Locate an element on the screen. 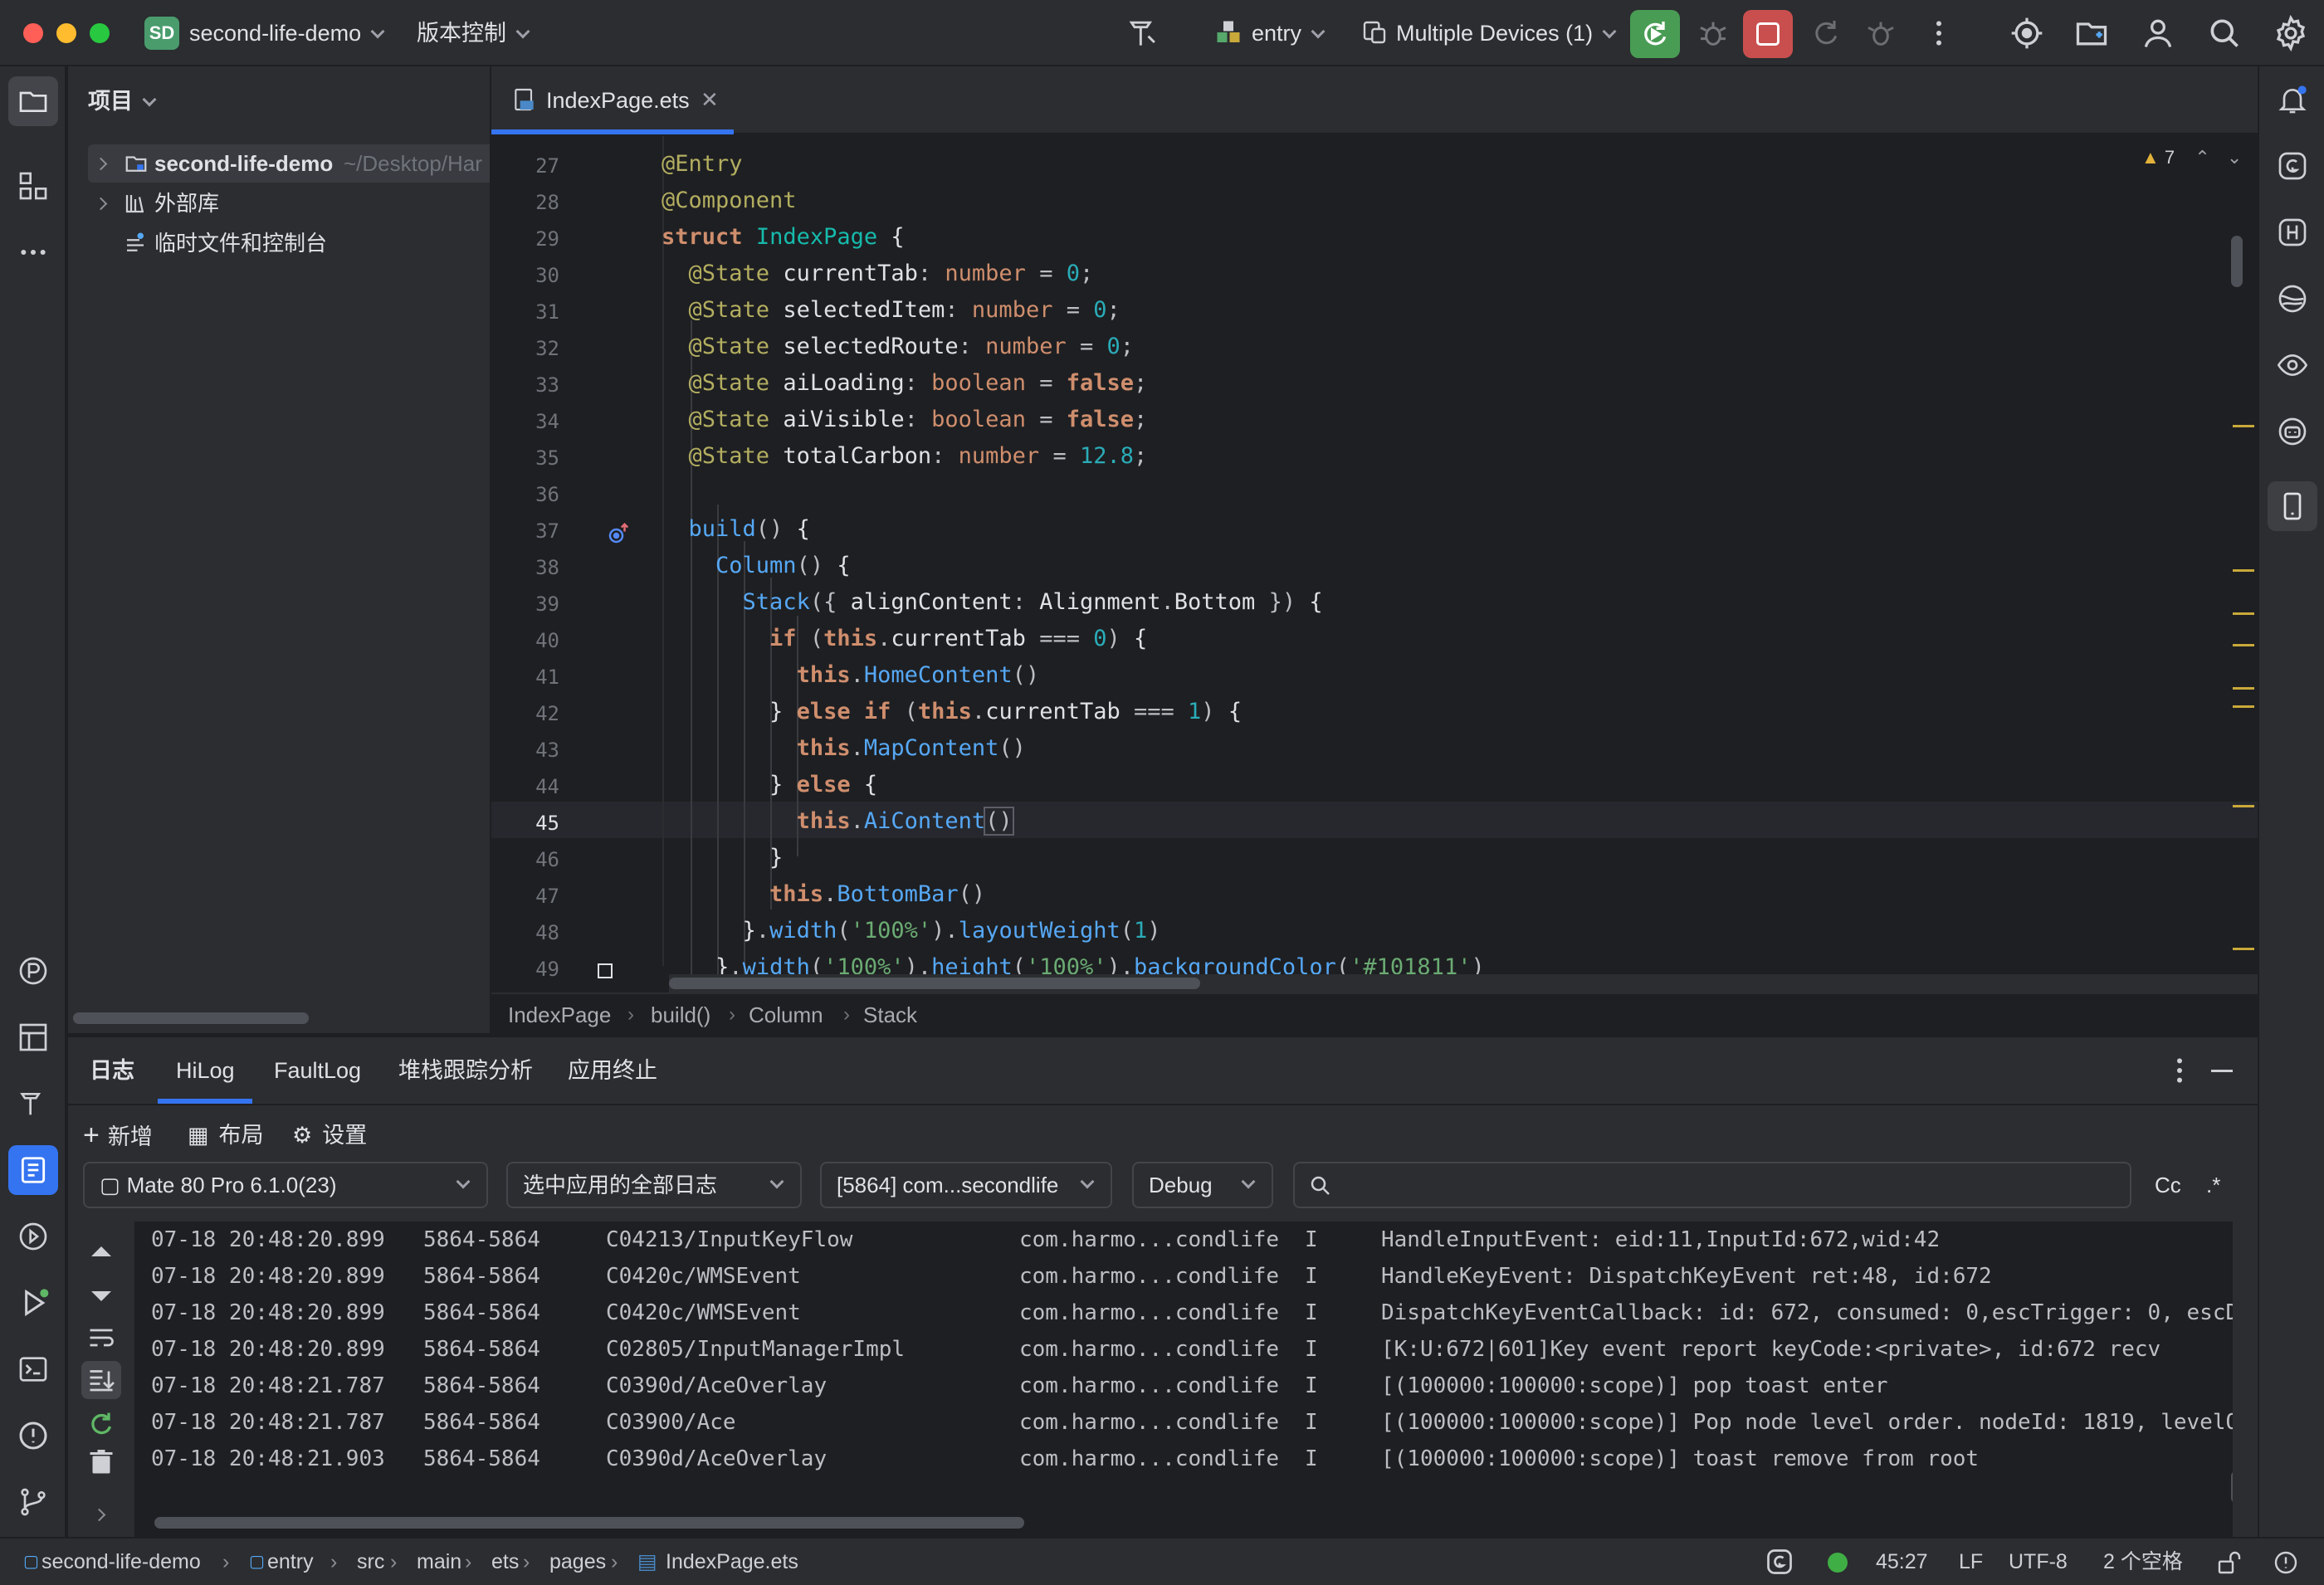 Image resolution: width=2324 pixels, height=1585 pixels. status-path-item: IndexPage.ets is located at coordinates (732, 1562).